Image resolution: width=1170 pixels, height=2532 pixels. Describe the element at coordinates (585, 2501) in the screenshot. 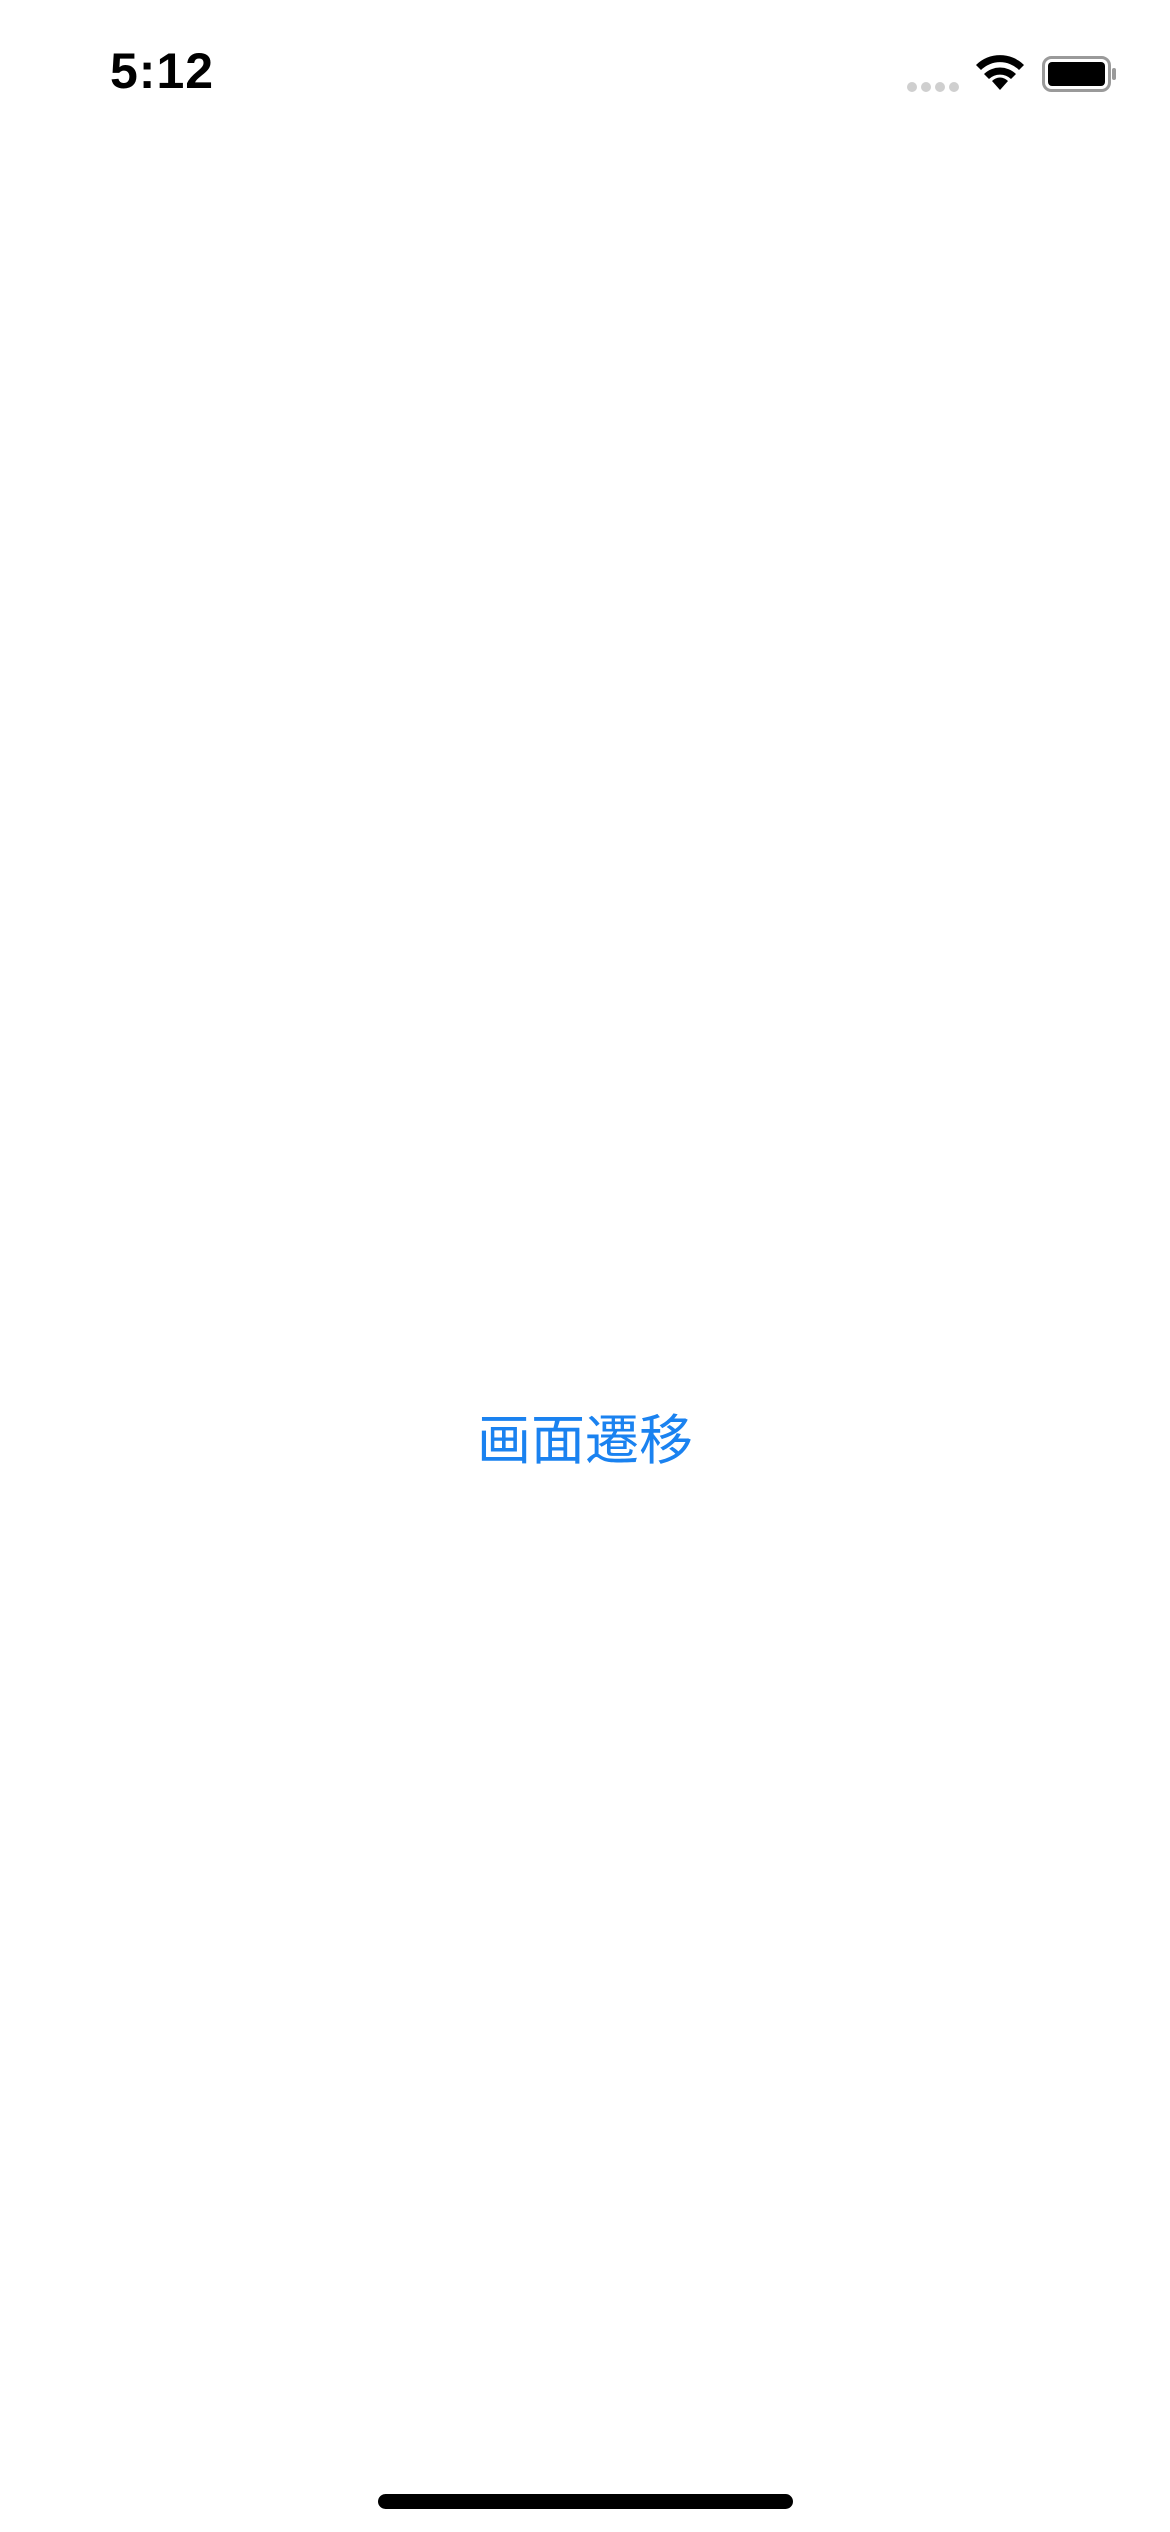

I see `home-indicator` at that location.